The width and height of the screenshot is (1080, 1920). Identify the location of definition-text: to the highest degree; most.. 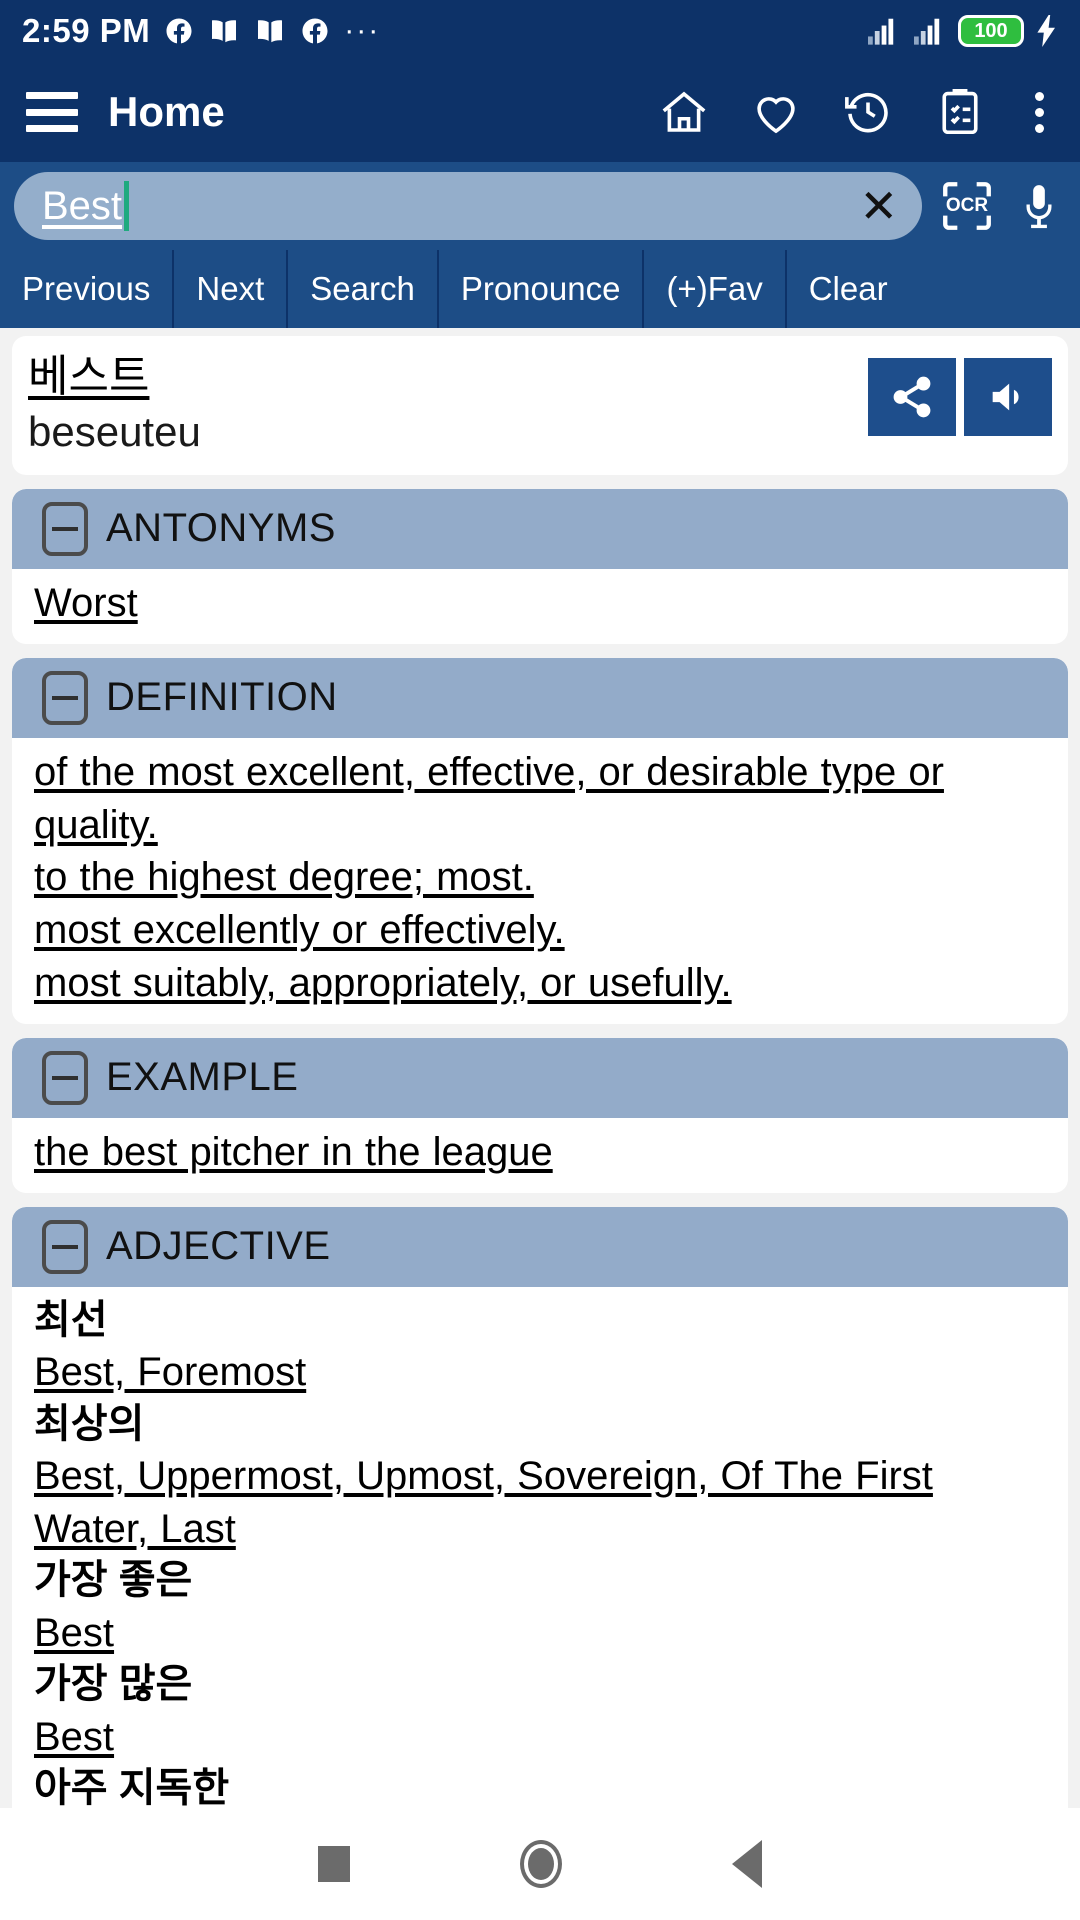
(284, 877).